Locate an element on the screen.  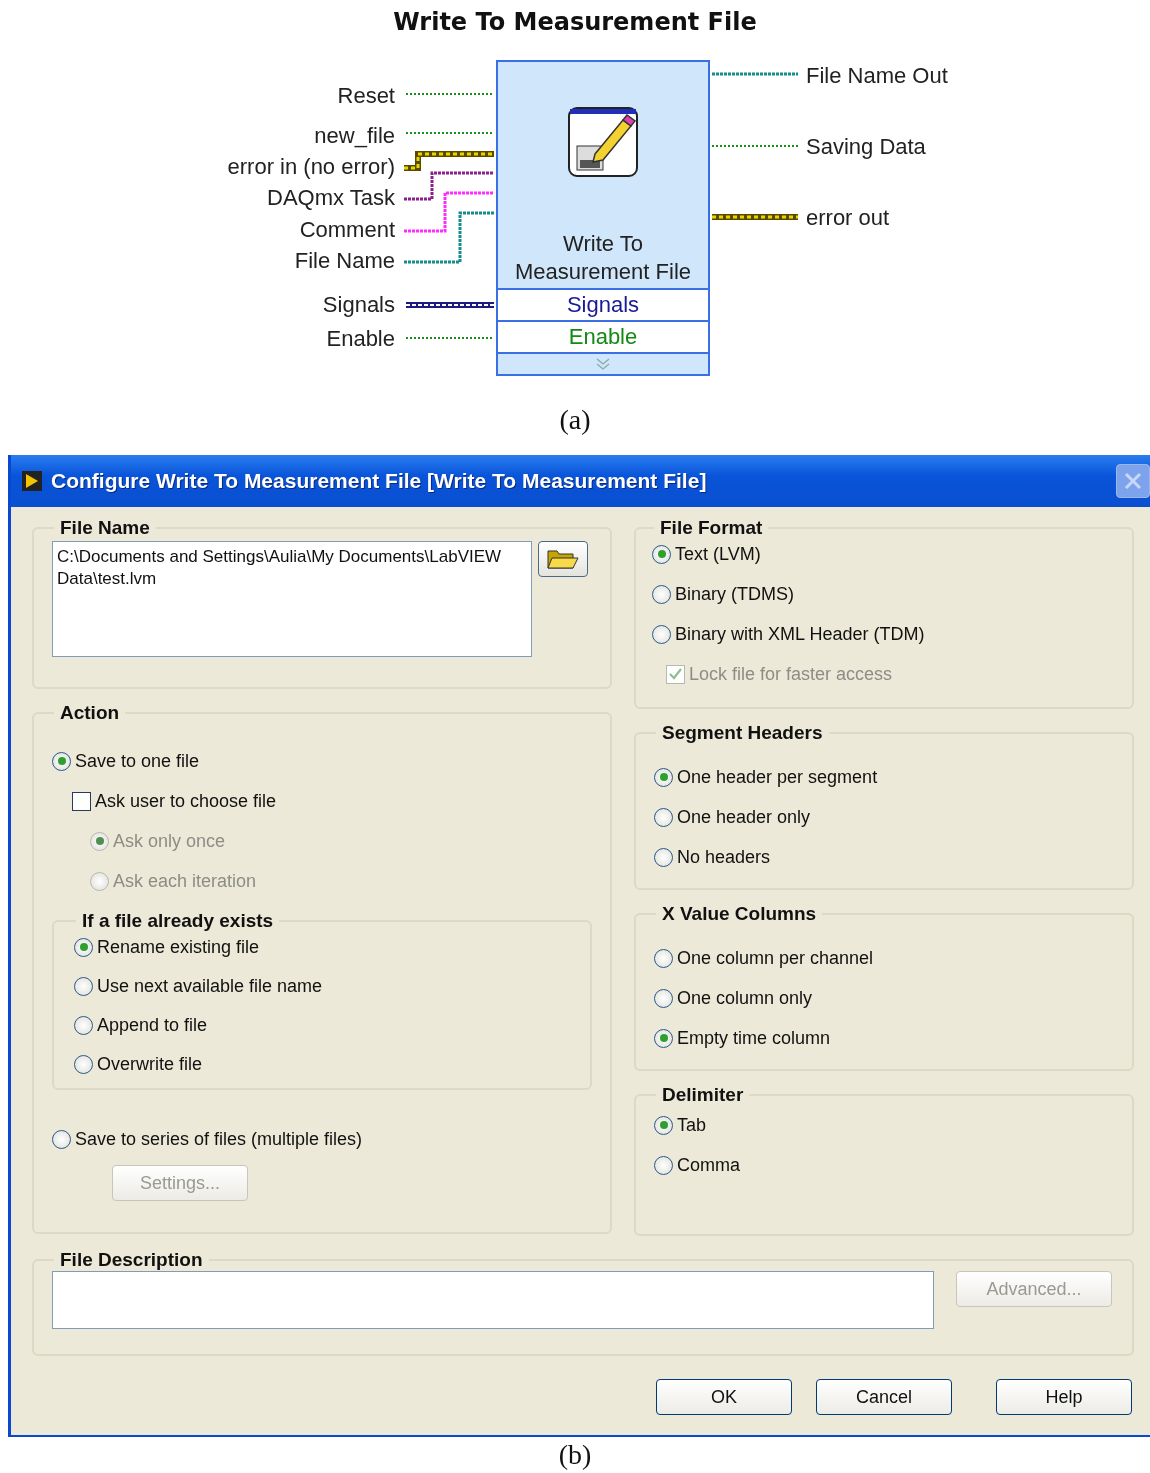
checkbox is located at coordinates (81, 801).